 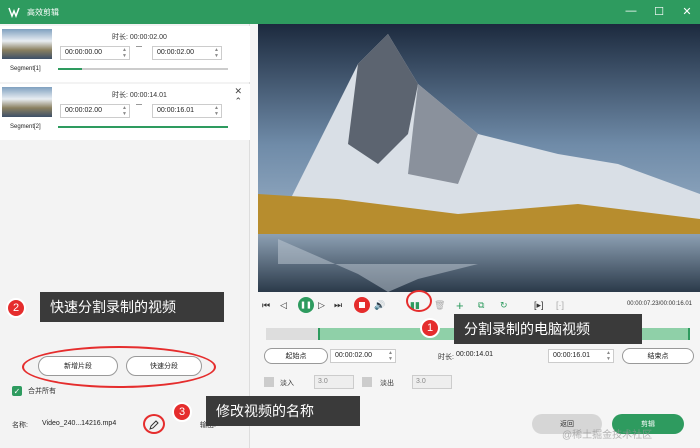 I want to click on watermark: @稀土掘金技术社区, so click(x=607, y=435).